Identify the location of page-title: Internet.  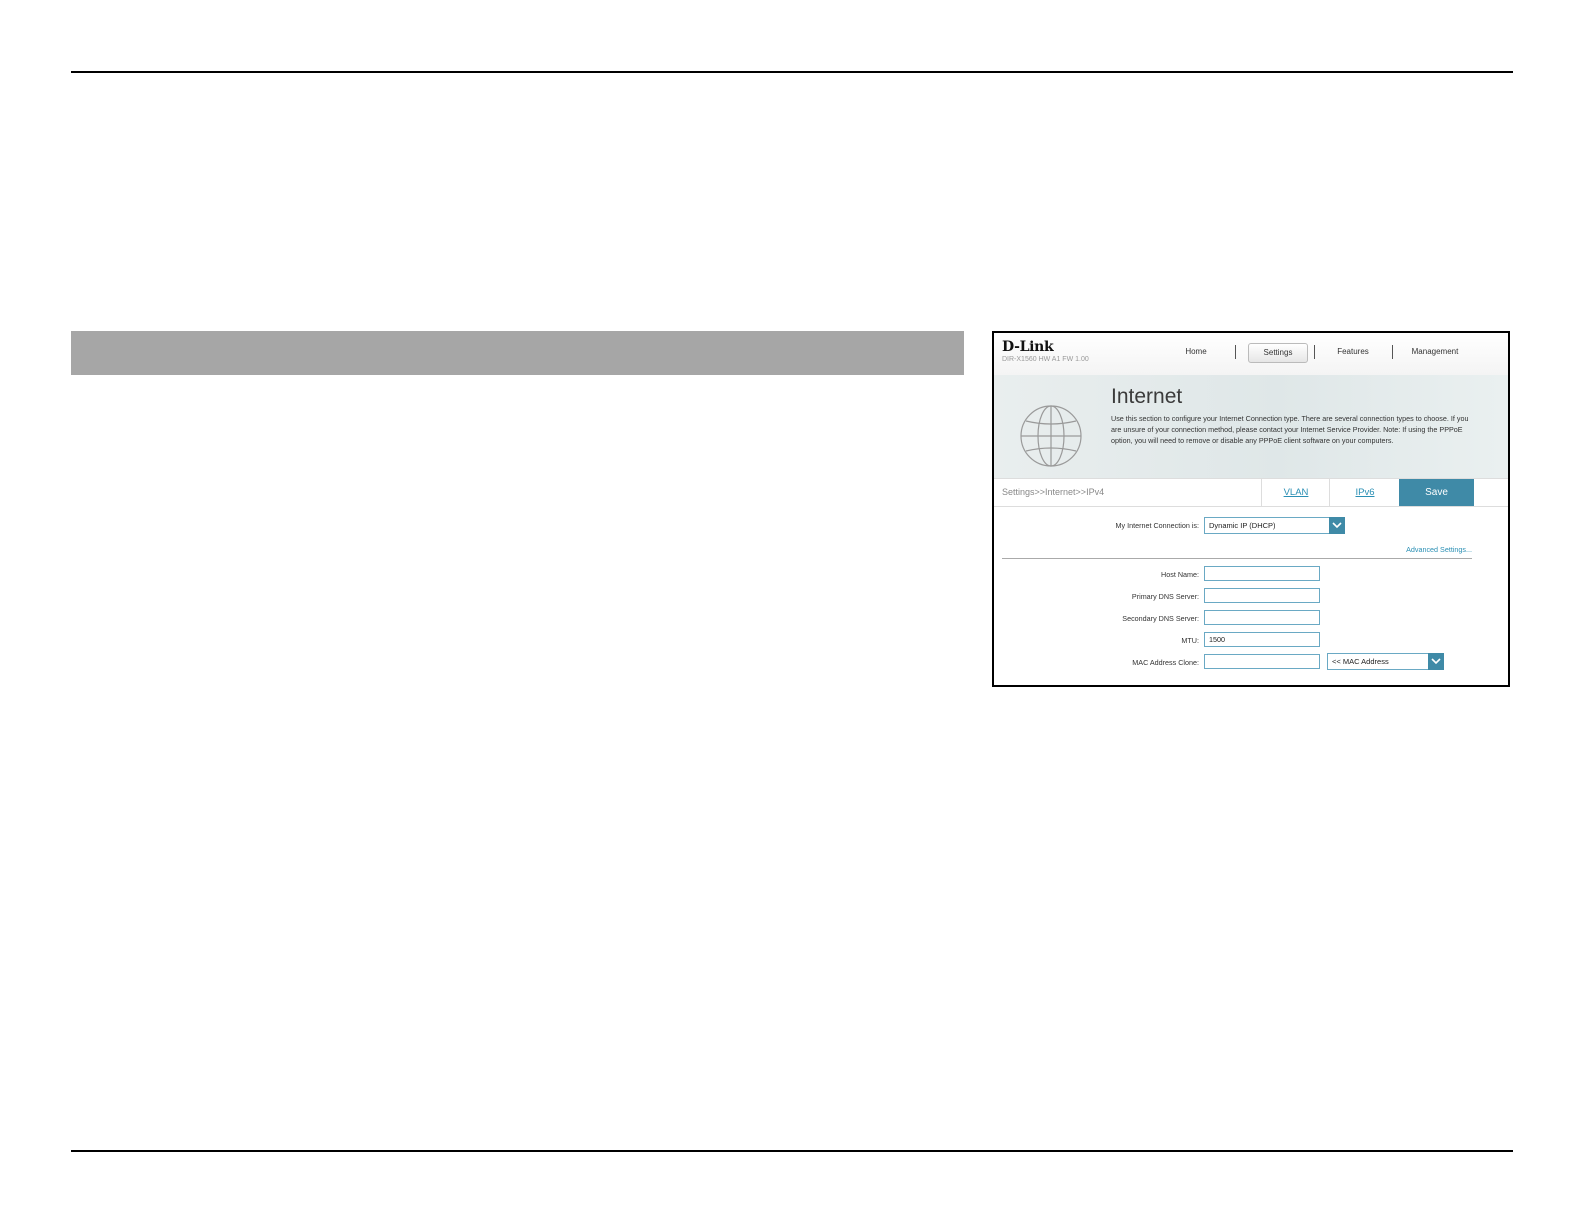
(1147, 396).